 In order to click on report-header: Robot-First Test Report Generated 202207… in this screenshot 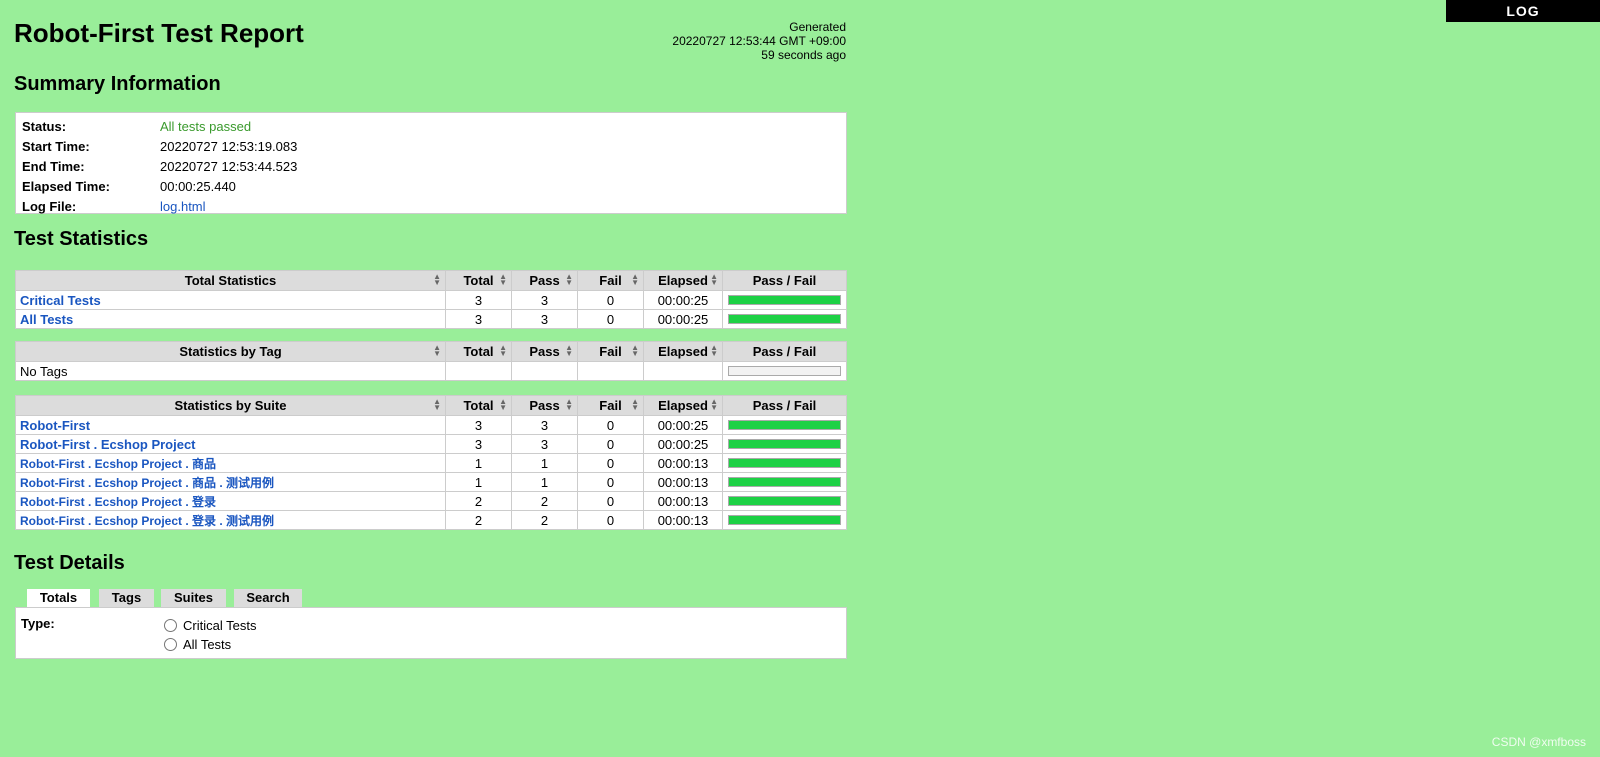, I will do `click(430, 39)`.